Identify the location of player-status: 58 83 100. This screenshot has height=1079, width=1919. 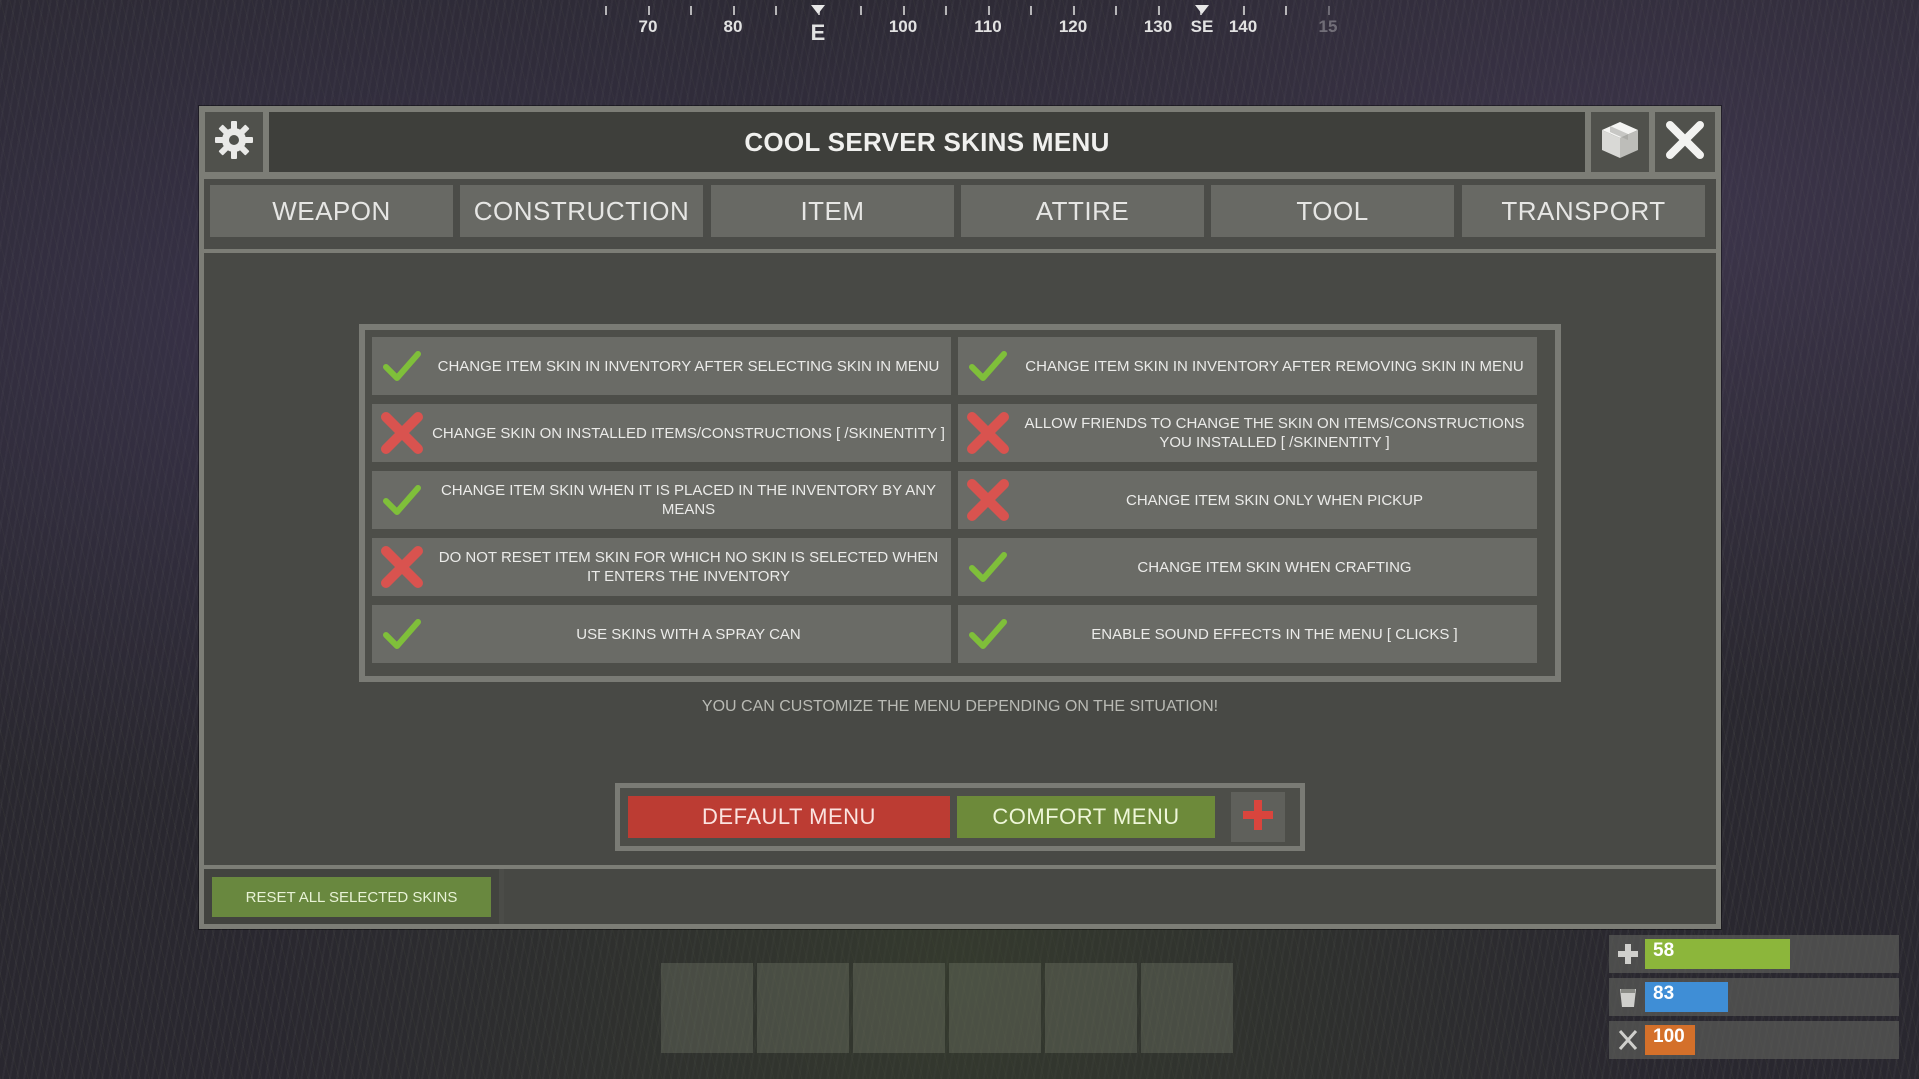
(1754, 997).